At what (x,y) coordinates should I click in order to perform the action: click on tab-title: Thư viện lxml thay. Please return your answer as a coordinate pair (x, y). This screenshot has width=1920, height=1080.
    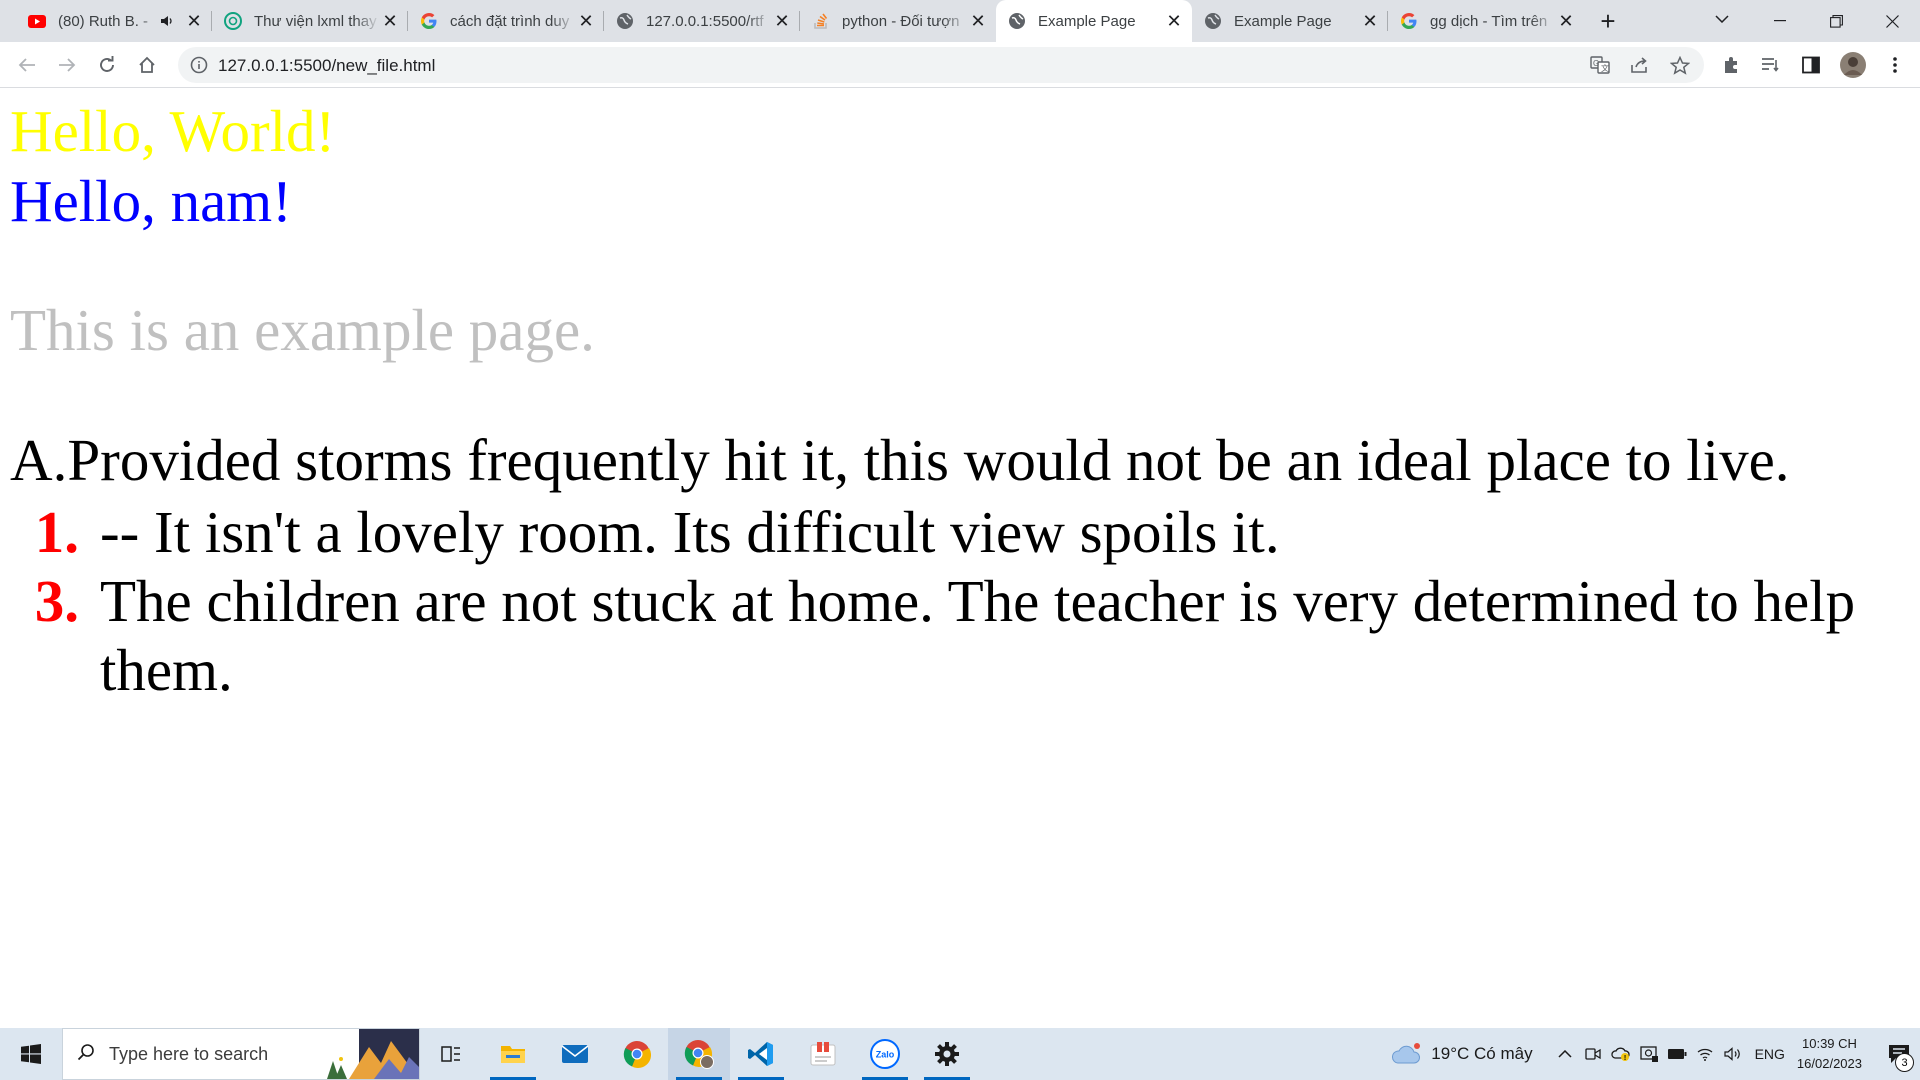
    Looking at the image, I should click on (315, 21).